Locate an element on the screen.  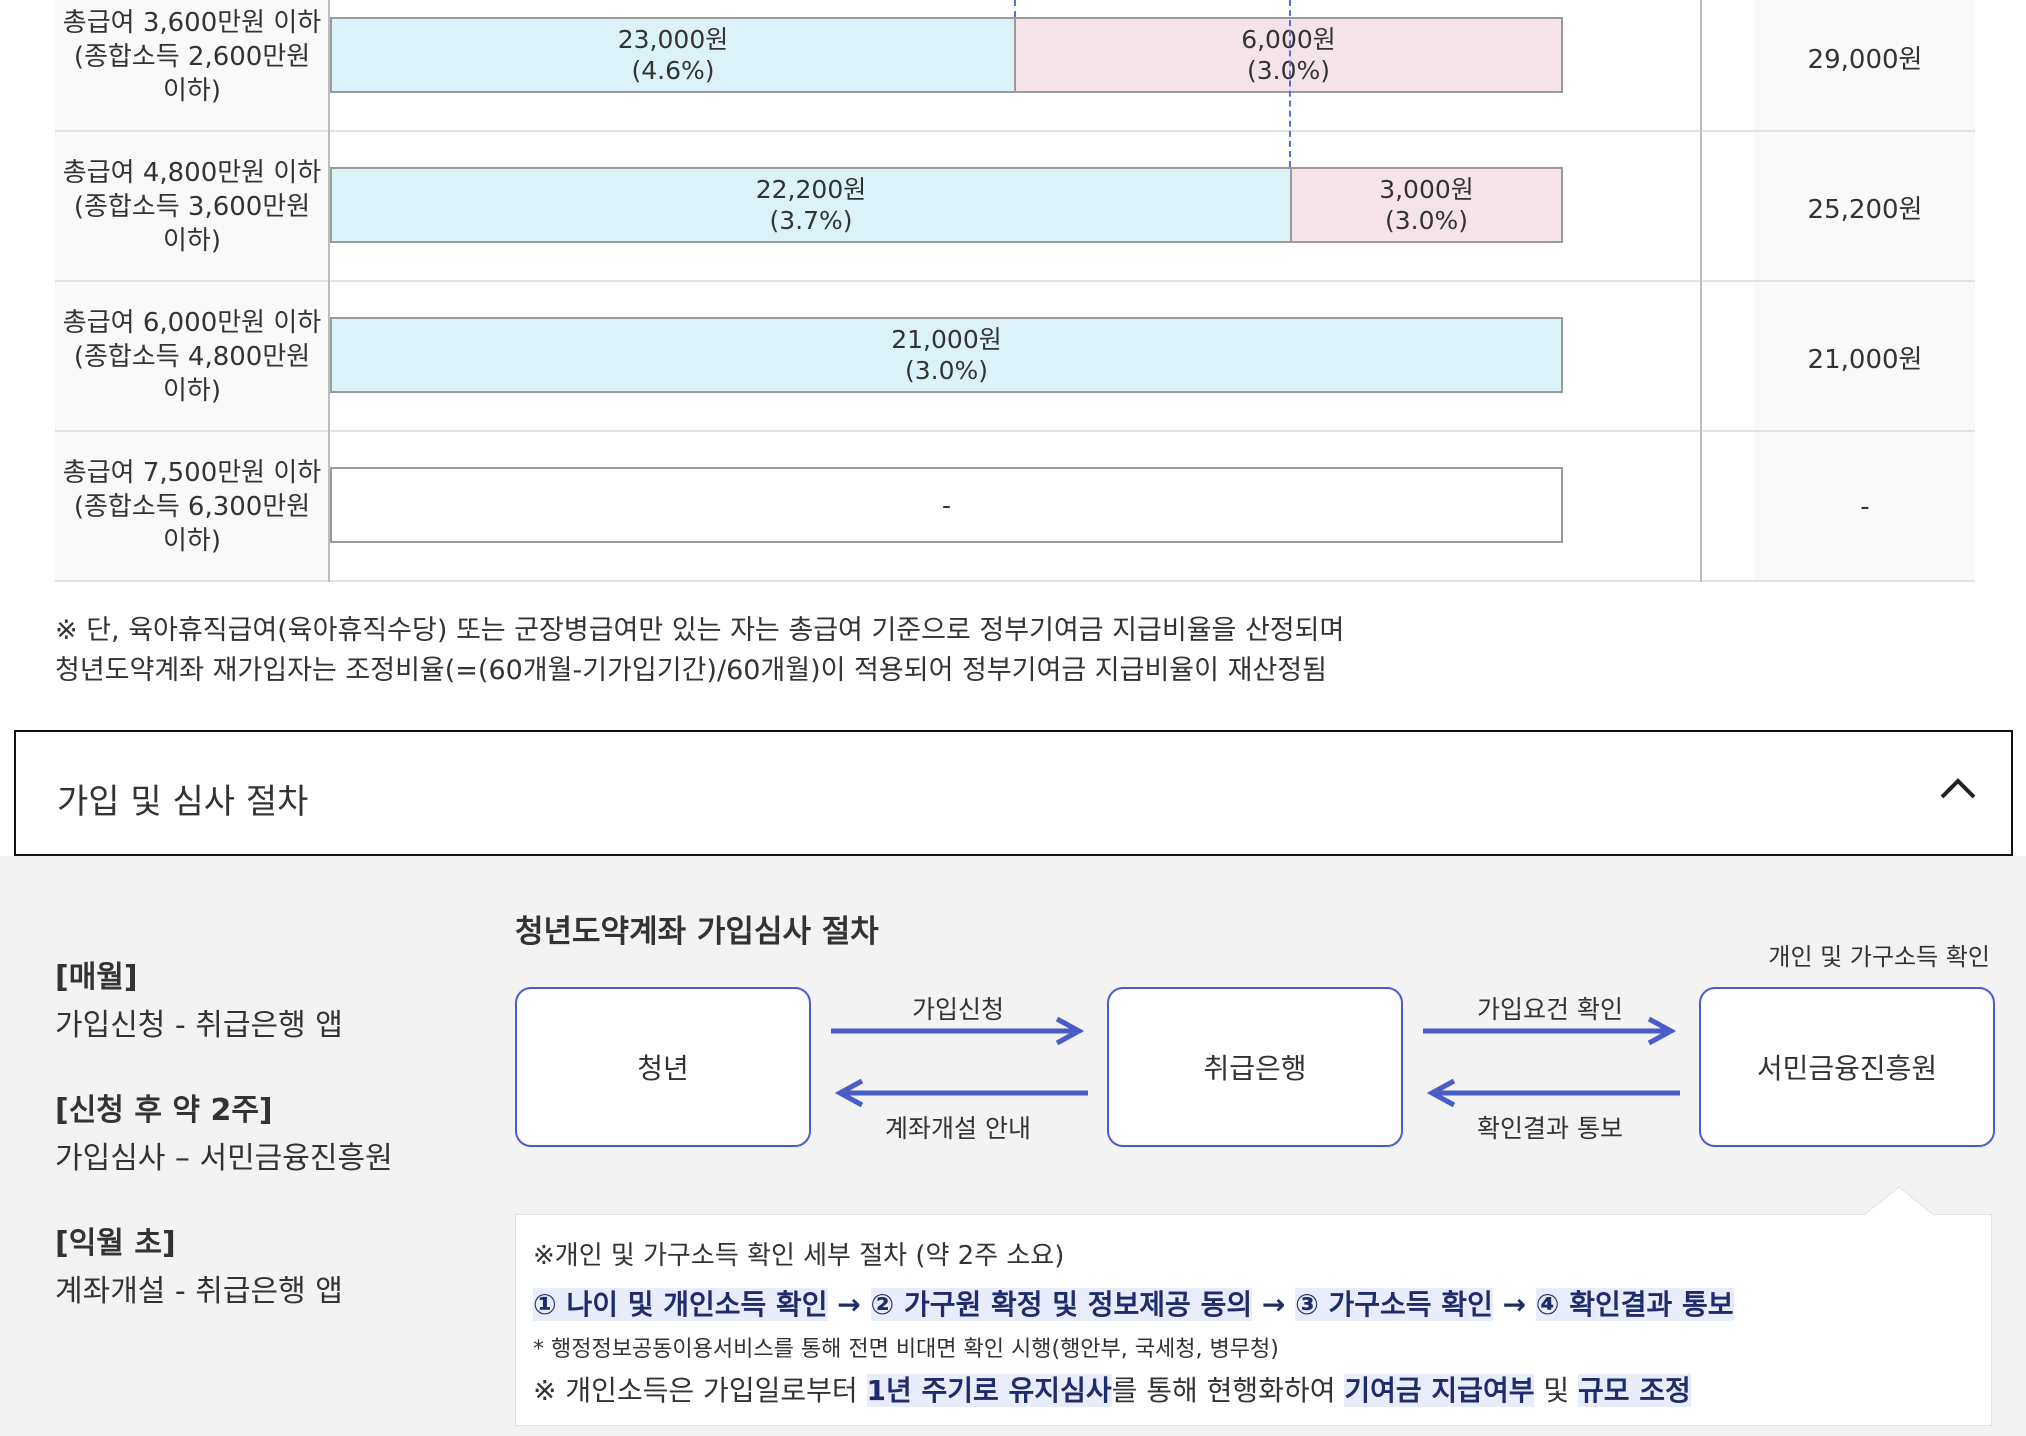
income-bracket-label: 총급여 6,000만원 이하 (종합소득 4,800만원 이하) is located at coordinates (192, 357).